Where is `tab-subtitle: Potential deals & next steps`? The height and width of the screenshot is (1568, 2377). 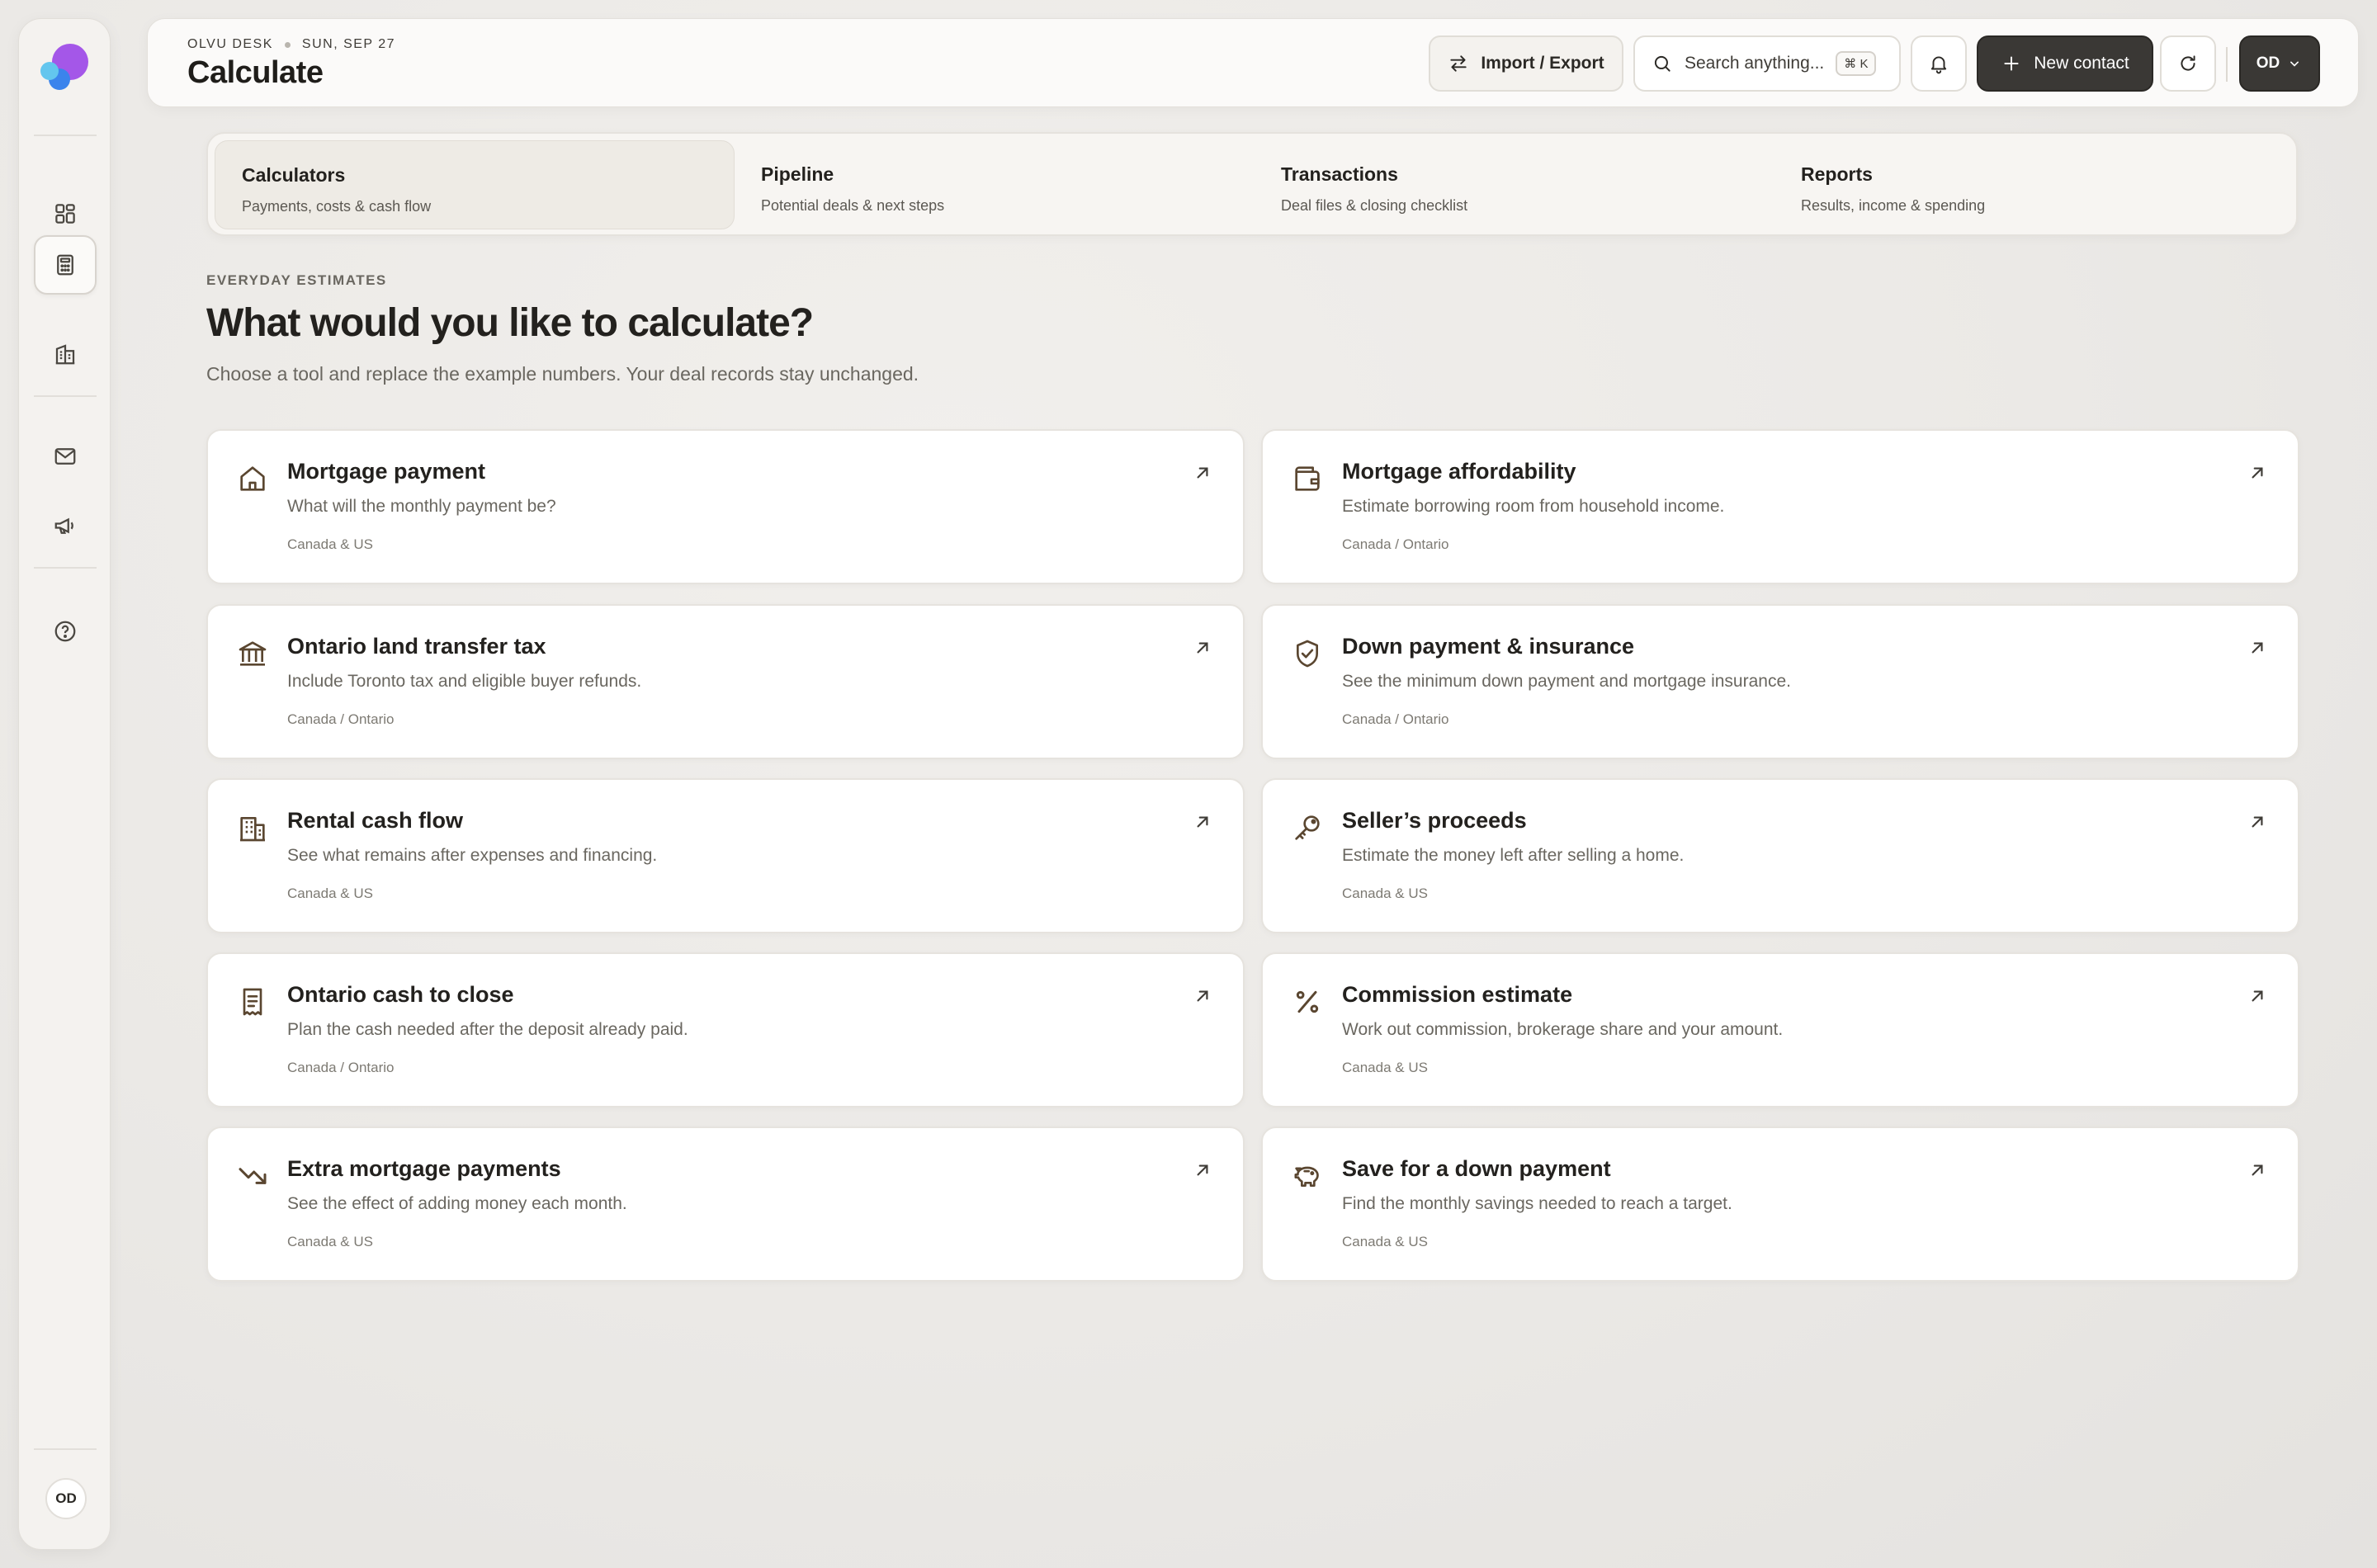 tab-subtitle: Potential deals & next steps is located at coordinates (853, 205).